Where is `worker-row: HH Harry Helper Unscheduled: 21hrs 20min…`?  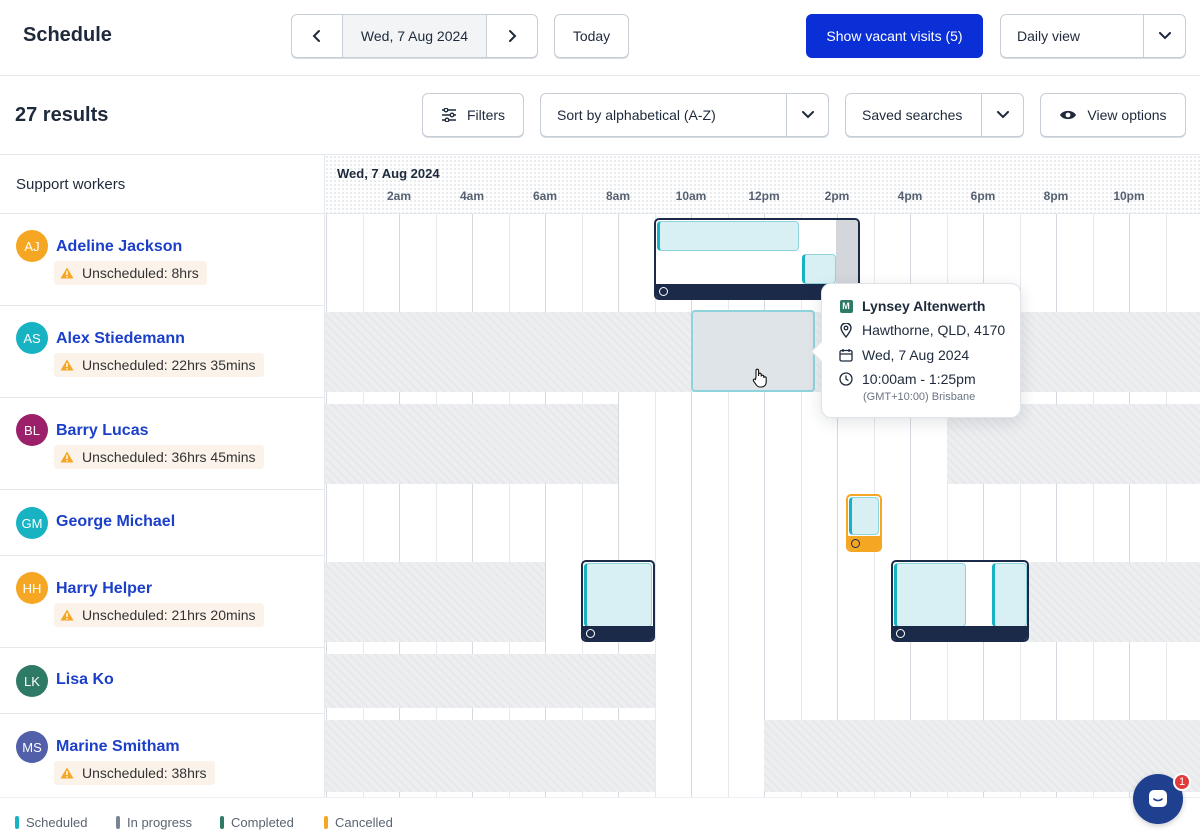
worker-row: HH Harry Helper Unscheduled: 21hrs 20min… is located at coordinates (162, 602).